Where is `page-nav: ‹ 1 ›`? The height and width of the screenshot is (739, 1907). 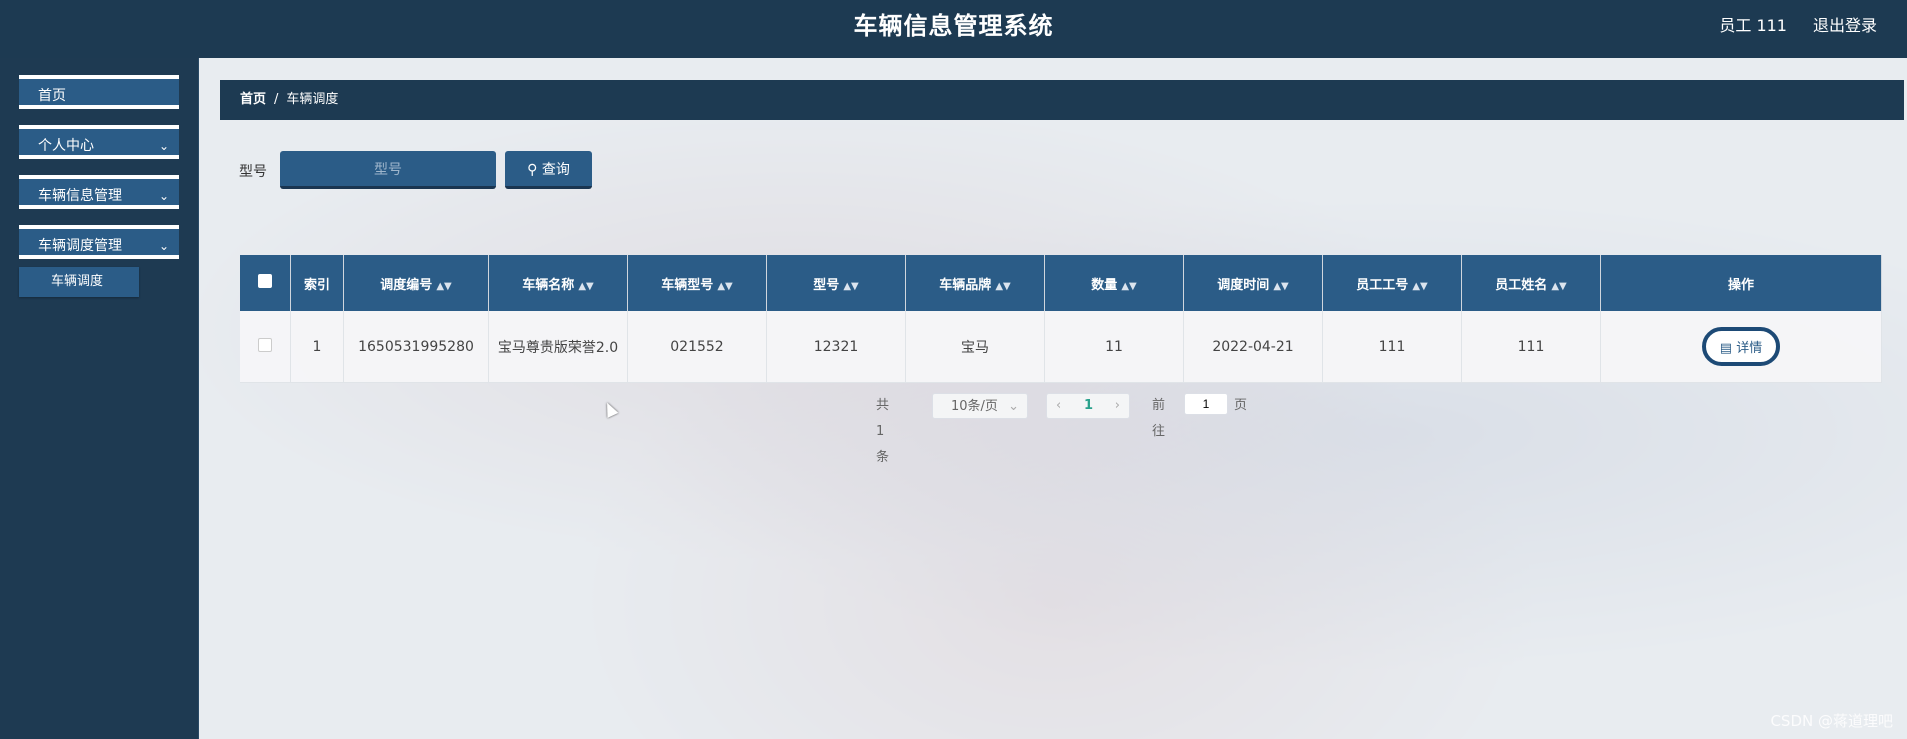 page-nav: ‹ 1 › is located at coordinates (1088, 406).